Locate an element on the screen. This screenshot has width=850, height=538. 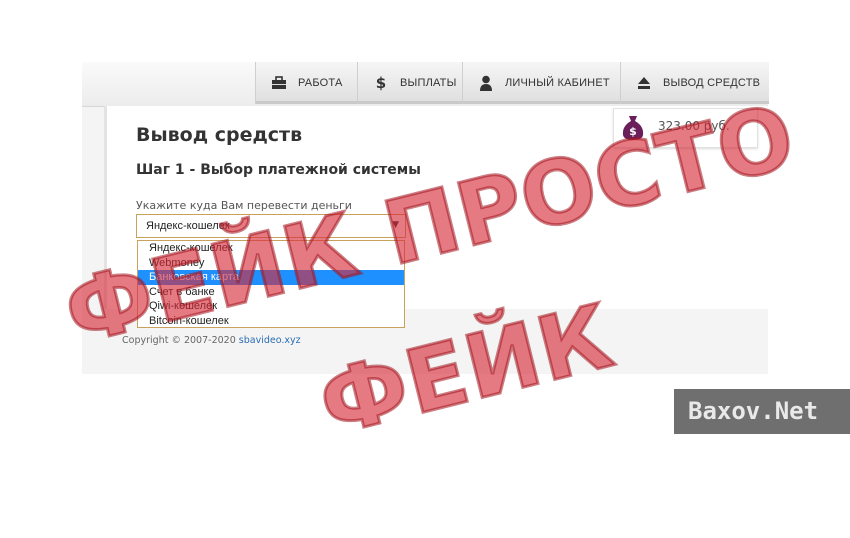
money-bag-icon: $ is located at coordinates (633, 127).